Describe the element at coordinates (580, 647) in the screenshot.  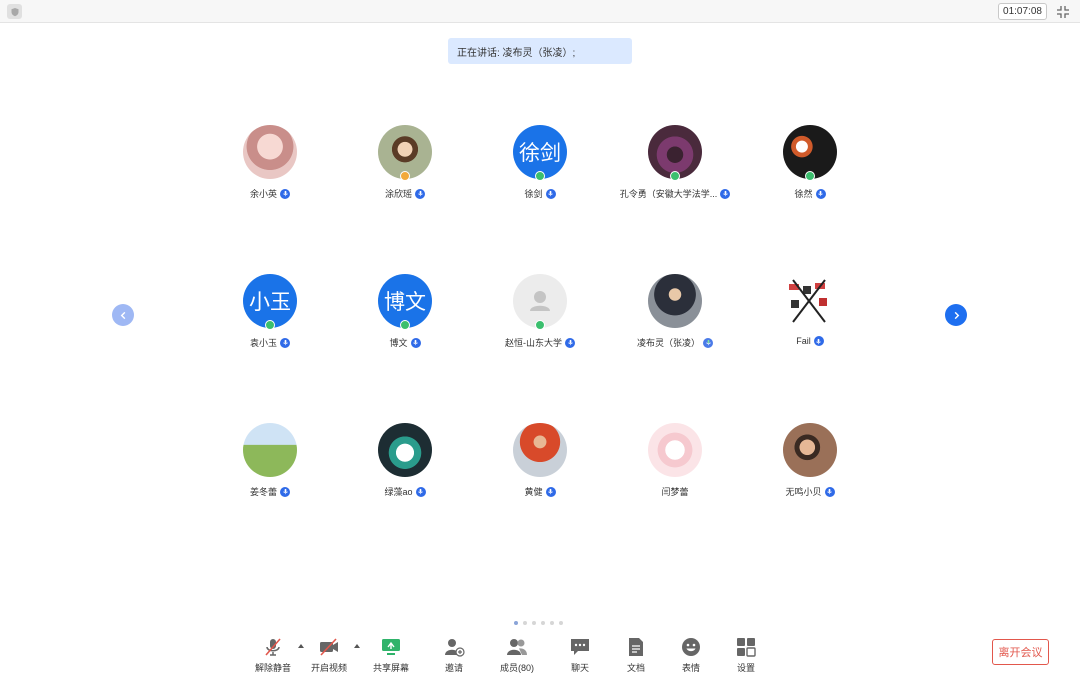
I see `chat-icon` at that location.